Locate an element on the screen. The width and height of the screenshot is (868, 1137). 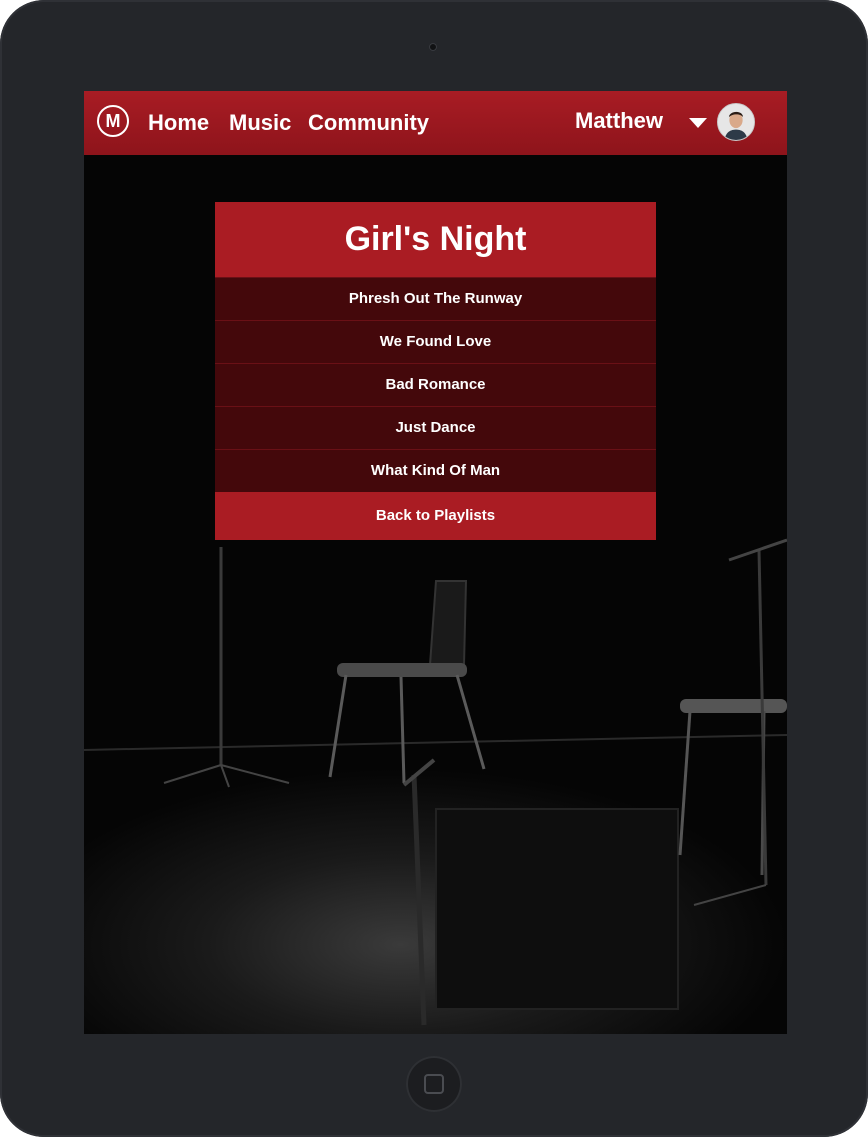
user-avatar-icon is located at coordinates (736, 122).